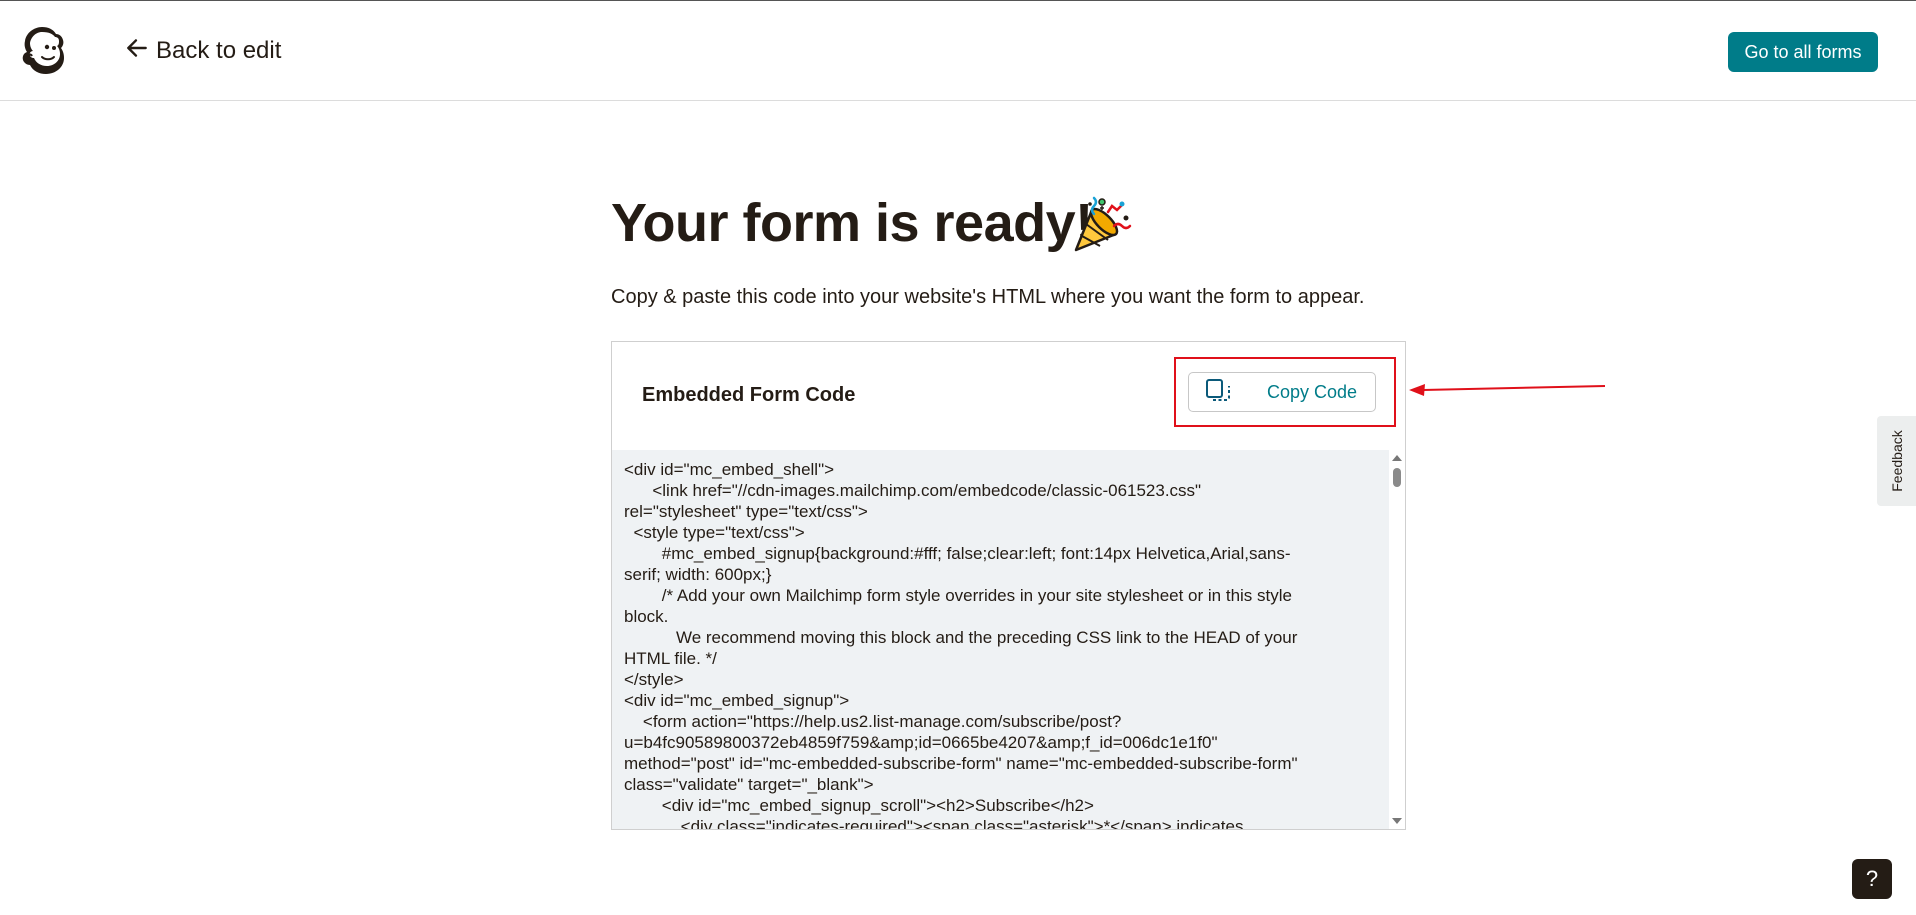 This screenshot has height=915, width=1916. Describe the element at coordinates (1312, 391) in the screenshot. I see `copy-code-label: Copy Code` at that location.